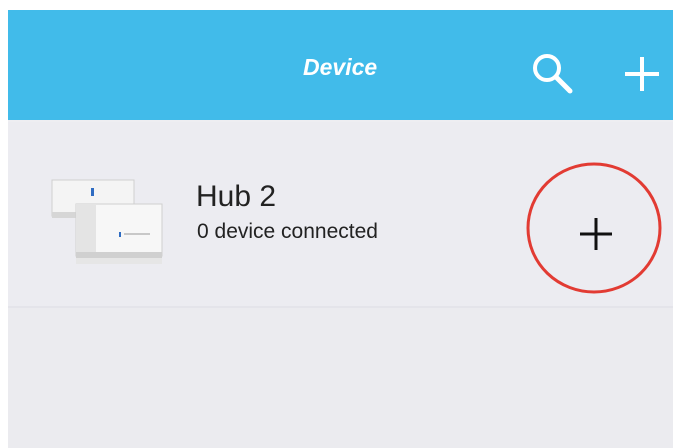 The image size is (681, 448). I want to click on add-icon, so click(642, 74).